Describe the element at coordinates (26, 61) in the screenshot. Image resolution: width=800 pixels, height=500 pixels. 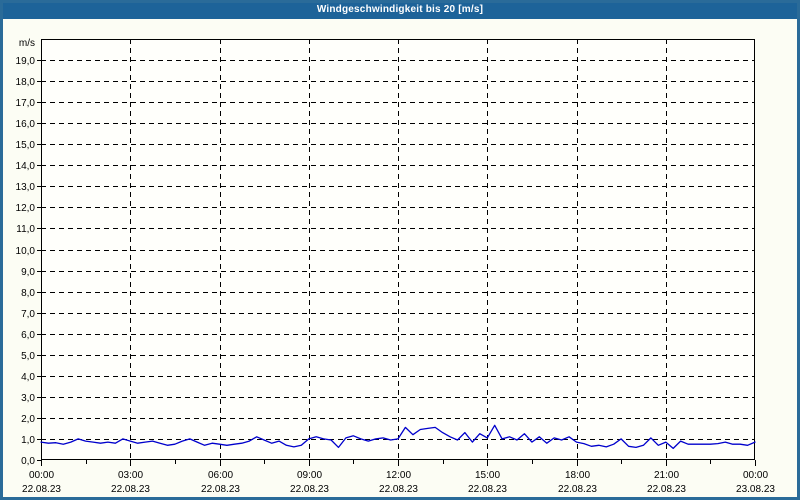
I see `y-tick-label: 19,0` at that location.